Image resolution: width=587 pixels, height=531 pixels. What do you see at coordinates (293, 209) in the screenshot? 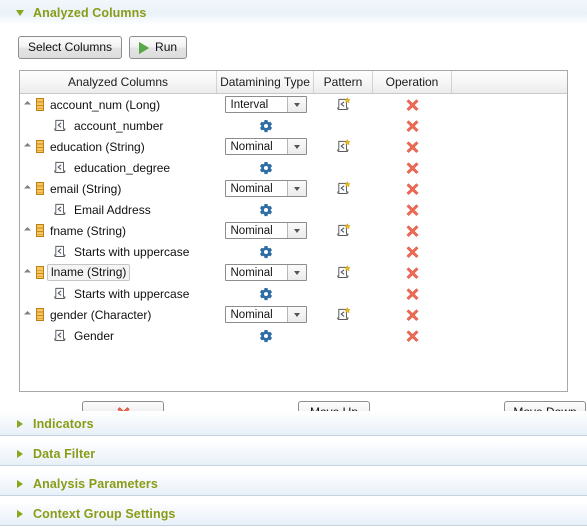
I see `table-row-indicator: Email Address` at bounding box center [293, 209].